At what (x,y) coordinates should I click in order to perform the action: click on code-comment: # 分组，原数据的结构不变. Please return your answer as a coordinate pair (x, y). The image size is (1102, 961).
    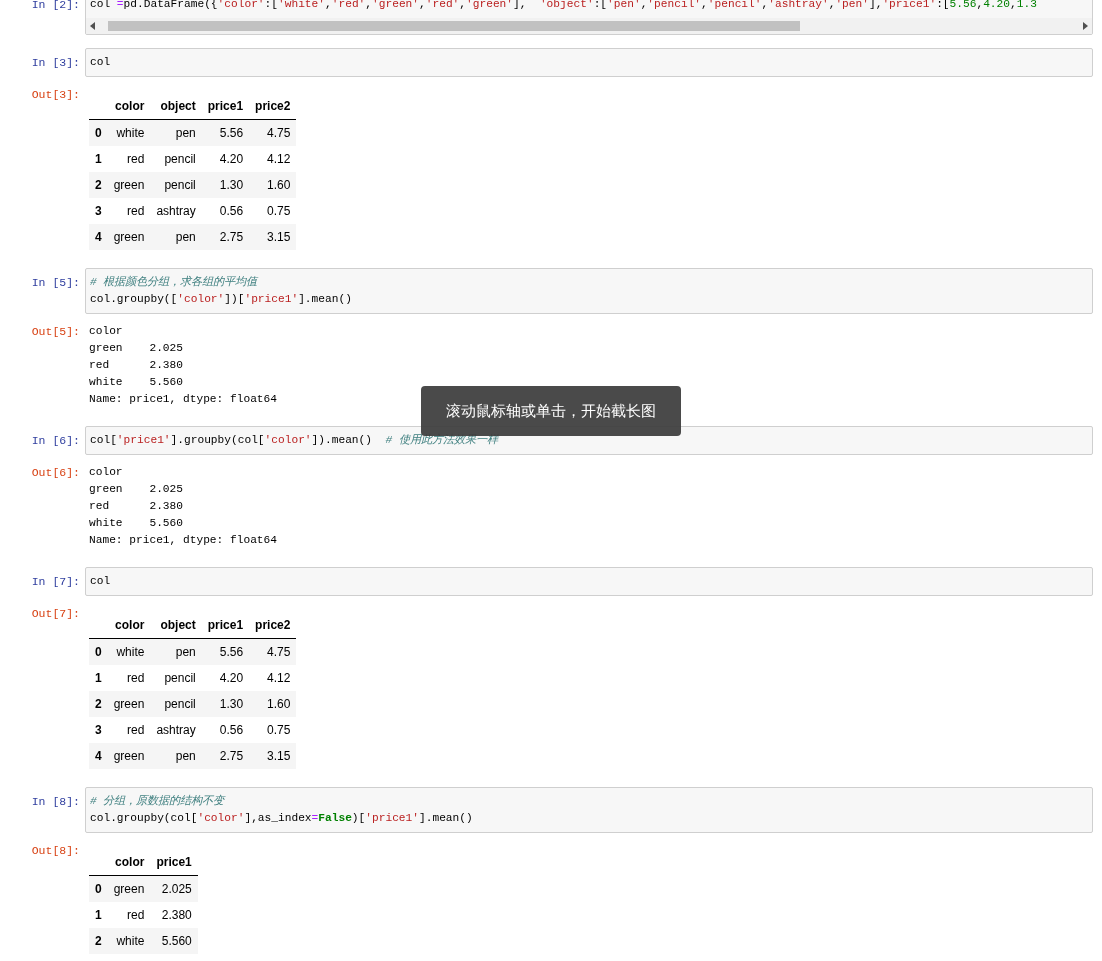
    Looking at the image, I should click on (158, 801).